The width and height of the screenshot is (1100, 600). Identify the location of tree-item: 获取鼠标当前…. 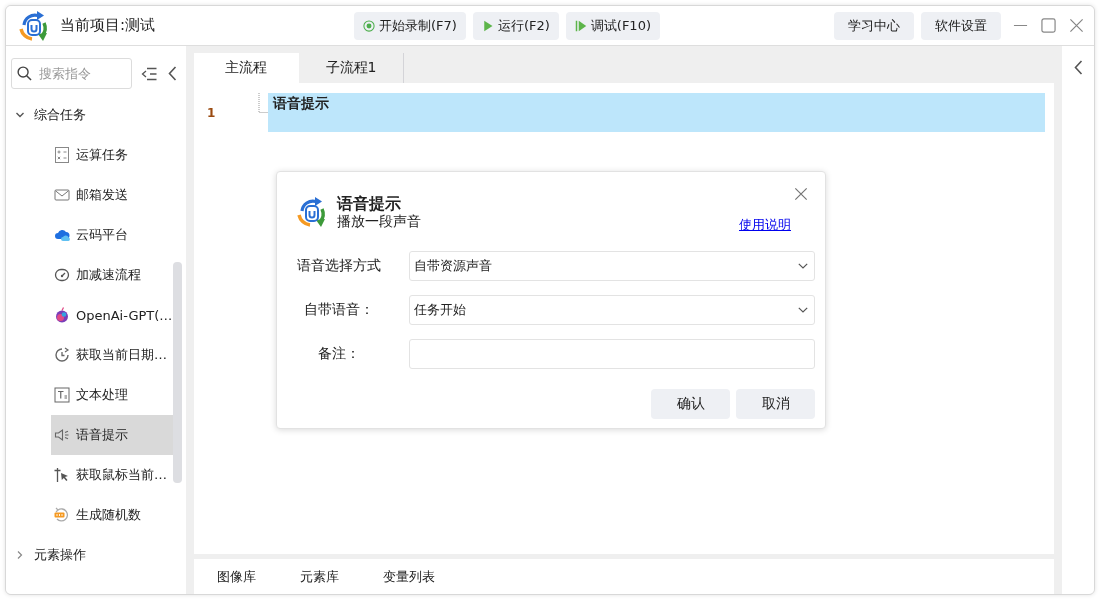
(112, 475).